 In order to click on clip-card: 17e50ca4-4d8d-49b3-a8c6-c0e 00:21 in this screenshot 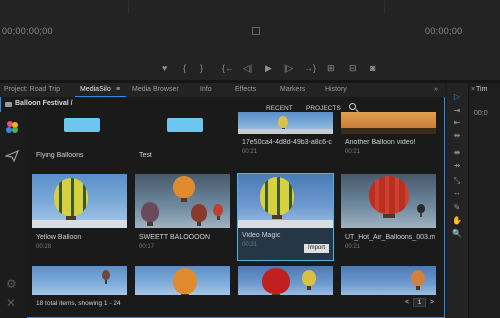, I will do `click(285, 139)`.